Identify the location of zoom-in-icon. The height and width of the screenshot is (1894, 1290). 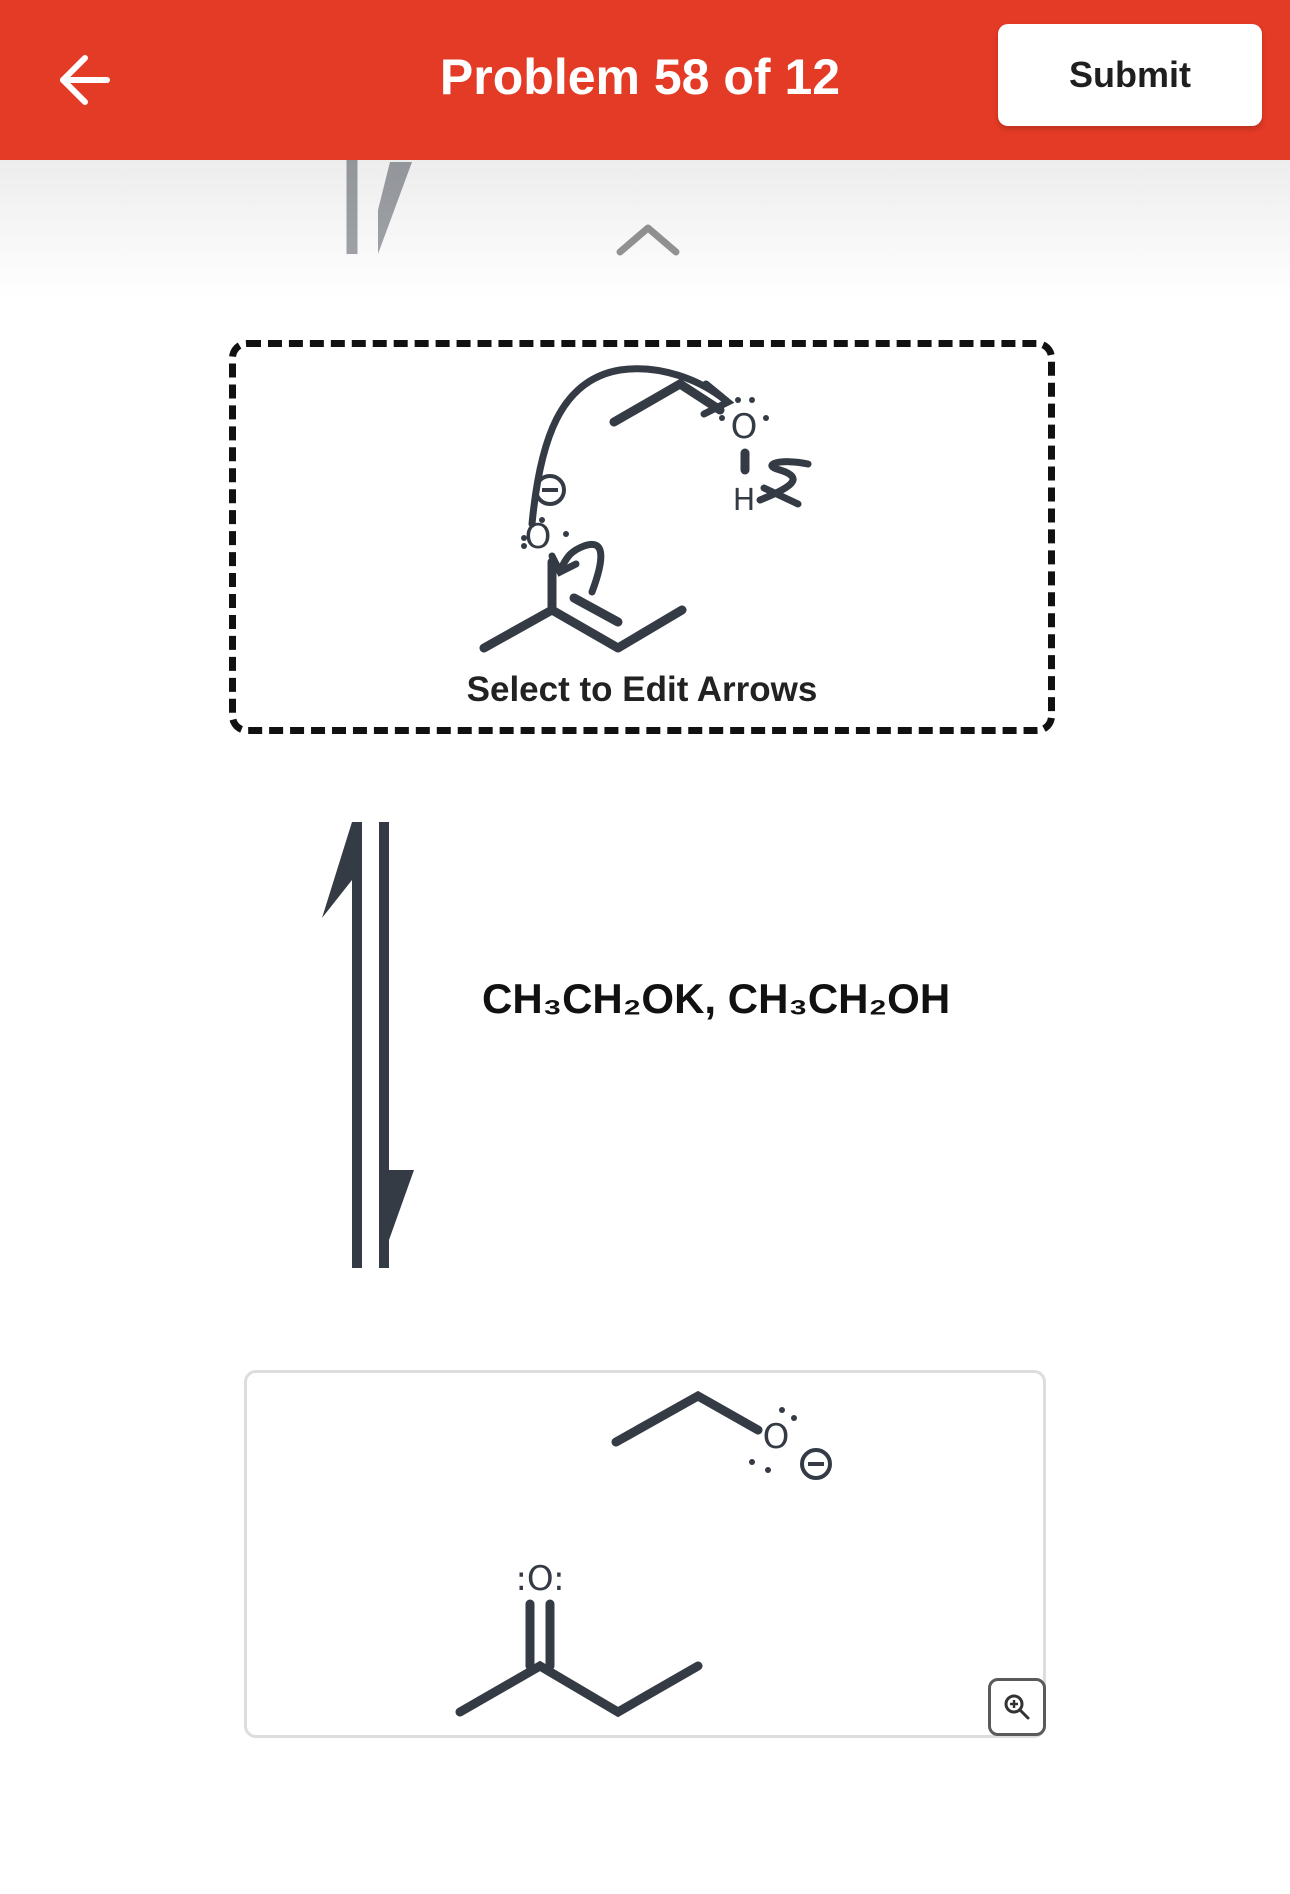
(1017, 1707).